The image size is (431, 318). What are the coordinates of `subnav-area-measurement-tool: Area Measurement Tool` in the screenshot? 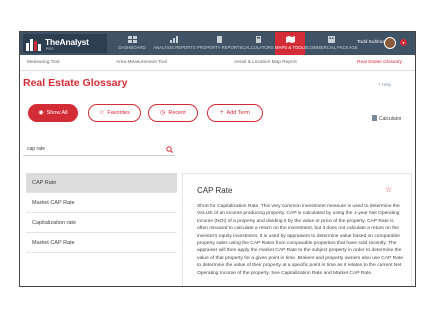 It's located at (141, 62).